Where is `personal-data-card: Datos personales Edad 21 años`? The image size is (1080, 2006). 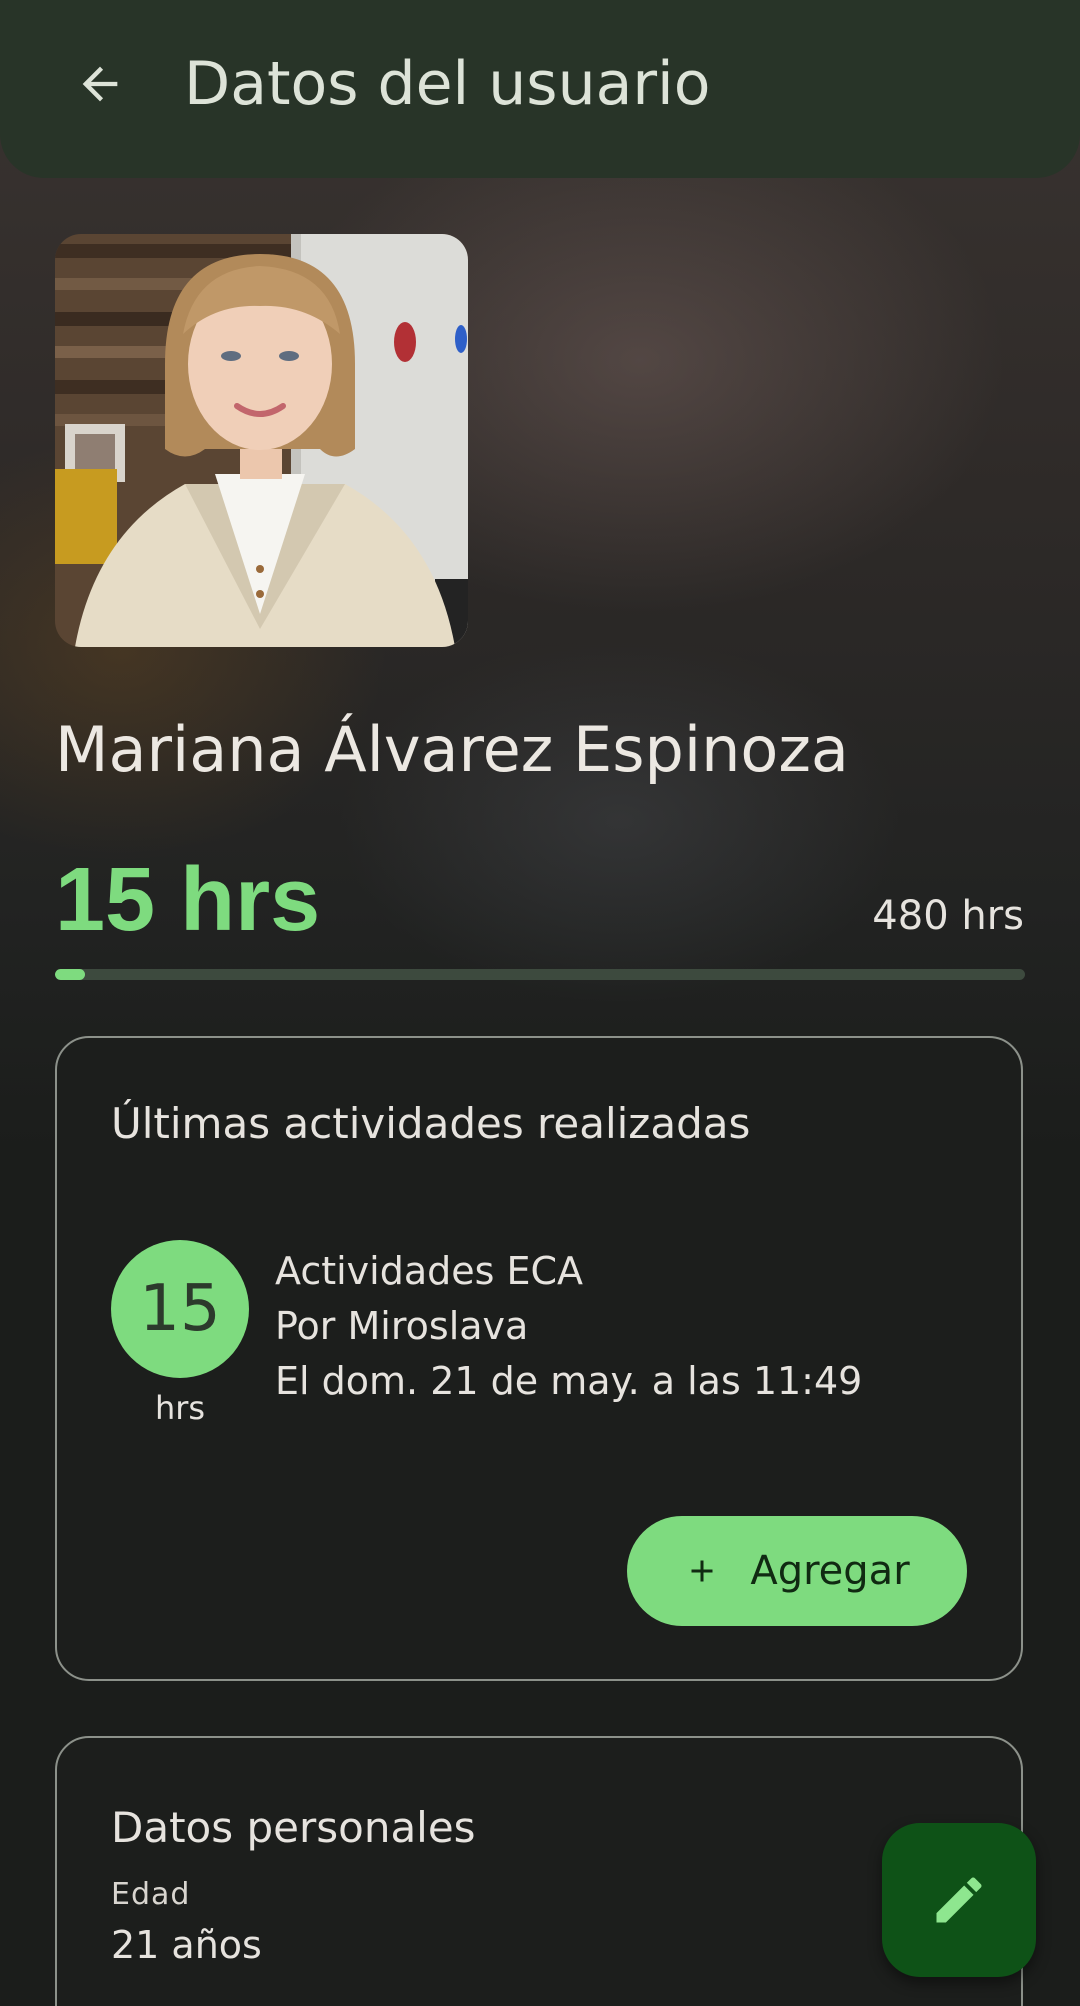
personal-data-card: Datos personales Edad 21 años is located at coordinates (539, 1871).